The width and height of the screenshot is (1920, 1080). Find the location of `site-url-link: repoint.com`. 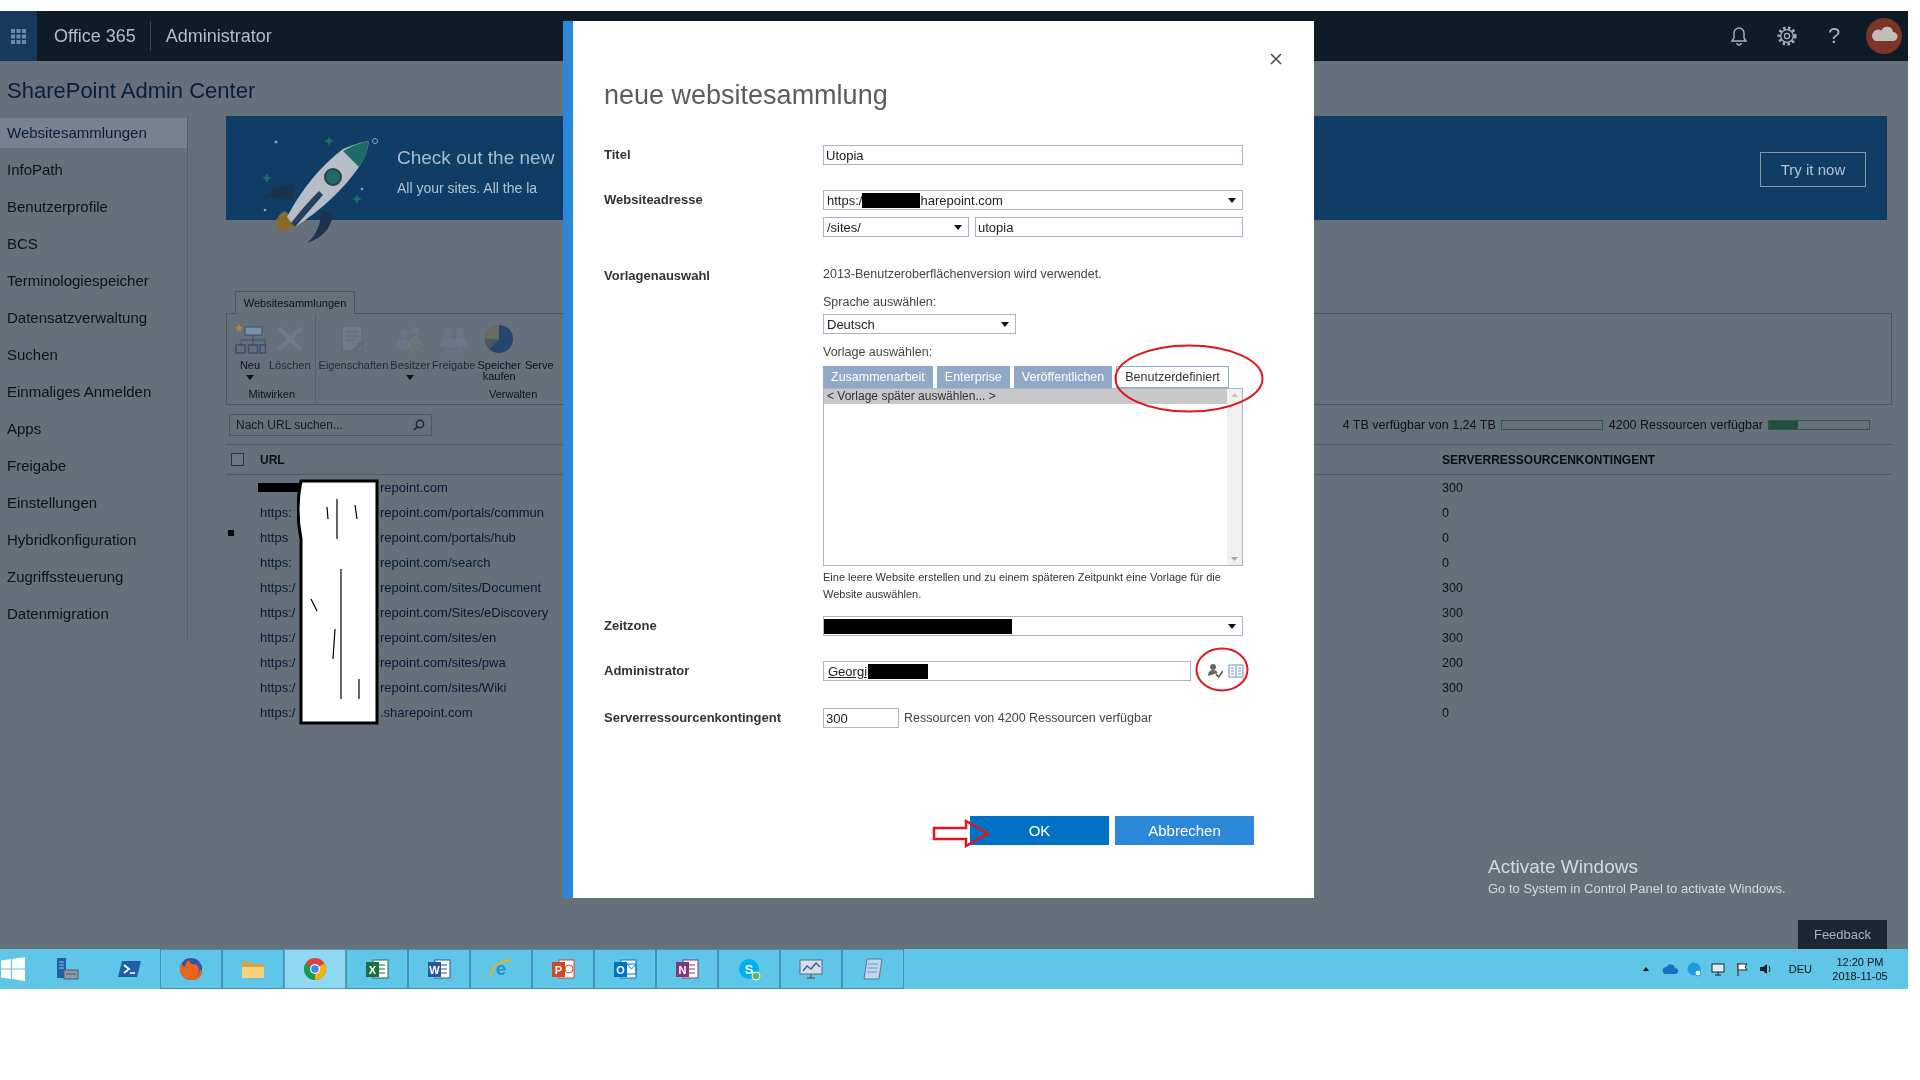

site-url-link: repoint.com is located at coordinates (414, 487).